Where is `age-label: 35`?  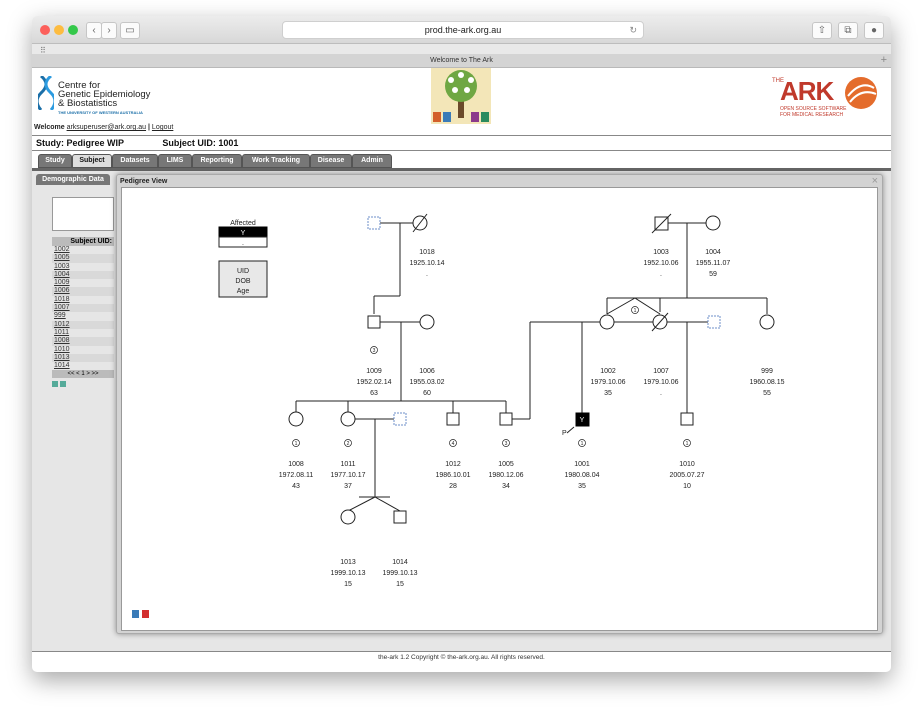 age-label: 35 is located at coordinates (582, 486).